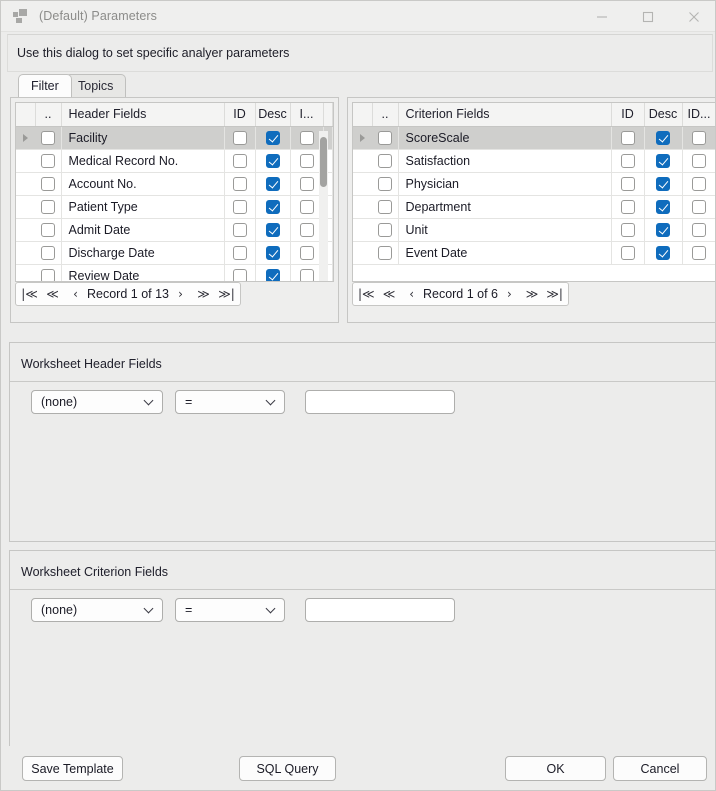 Image resolution: width=716 pixels, height=791 pixels. Describe the element at coordinates (602, 16) in the screenshot. I see `minimize-icon` at that location.